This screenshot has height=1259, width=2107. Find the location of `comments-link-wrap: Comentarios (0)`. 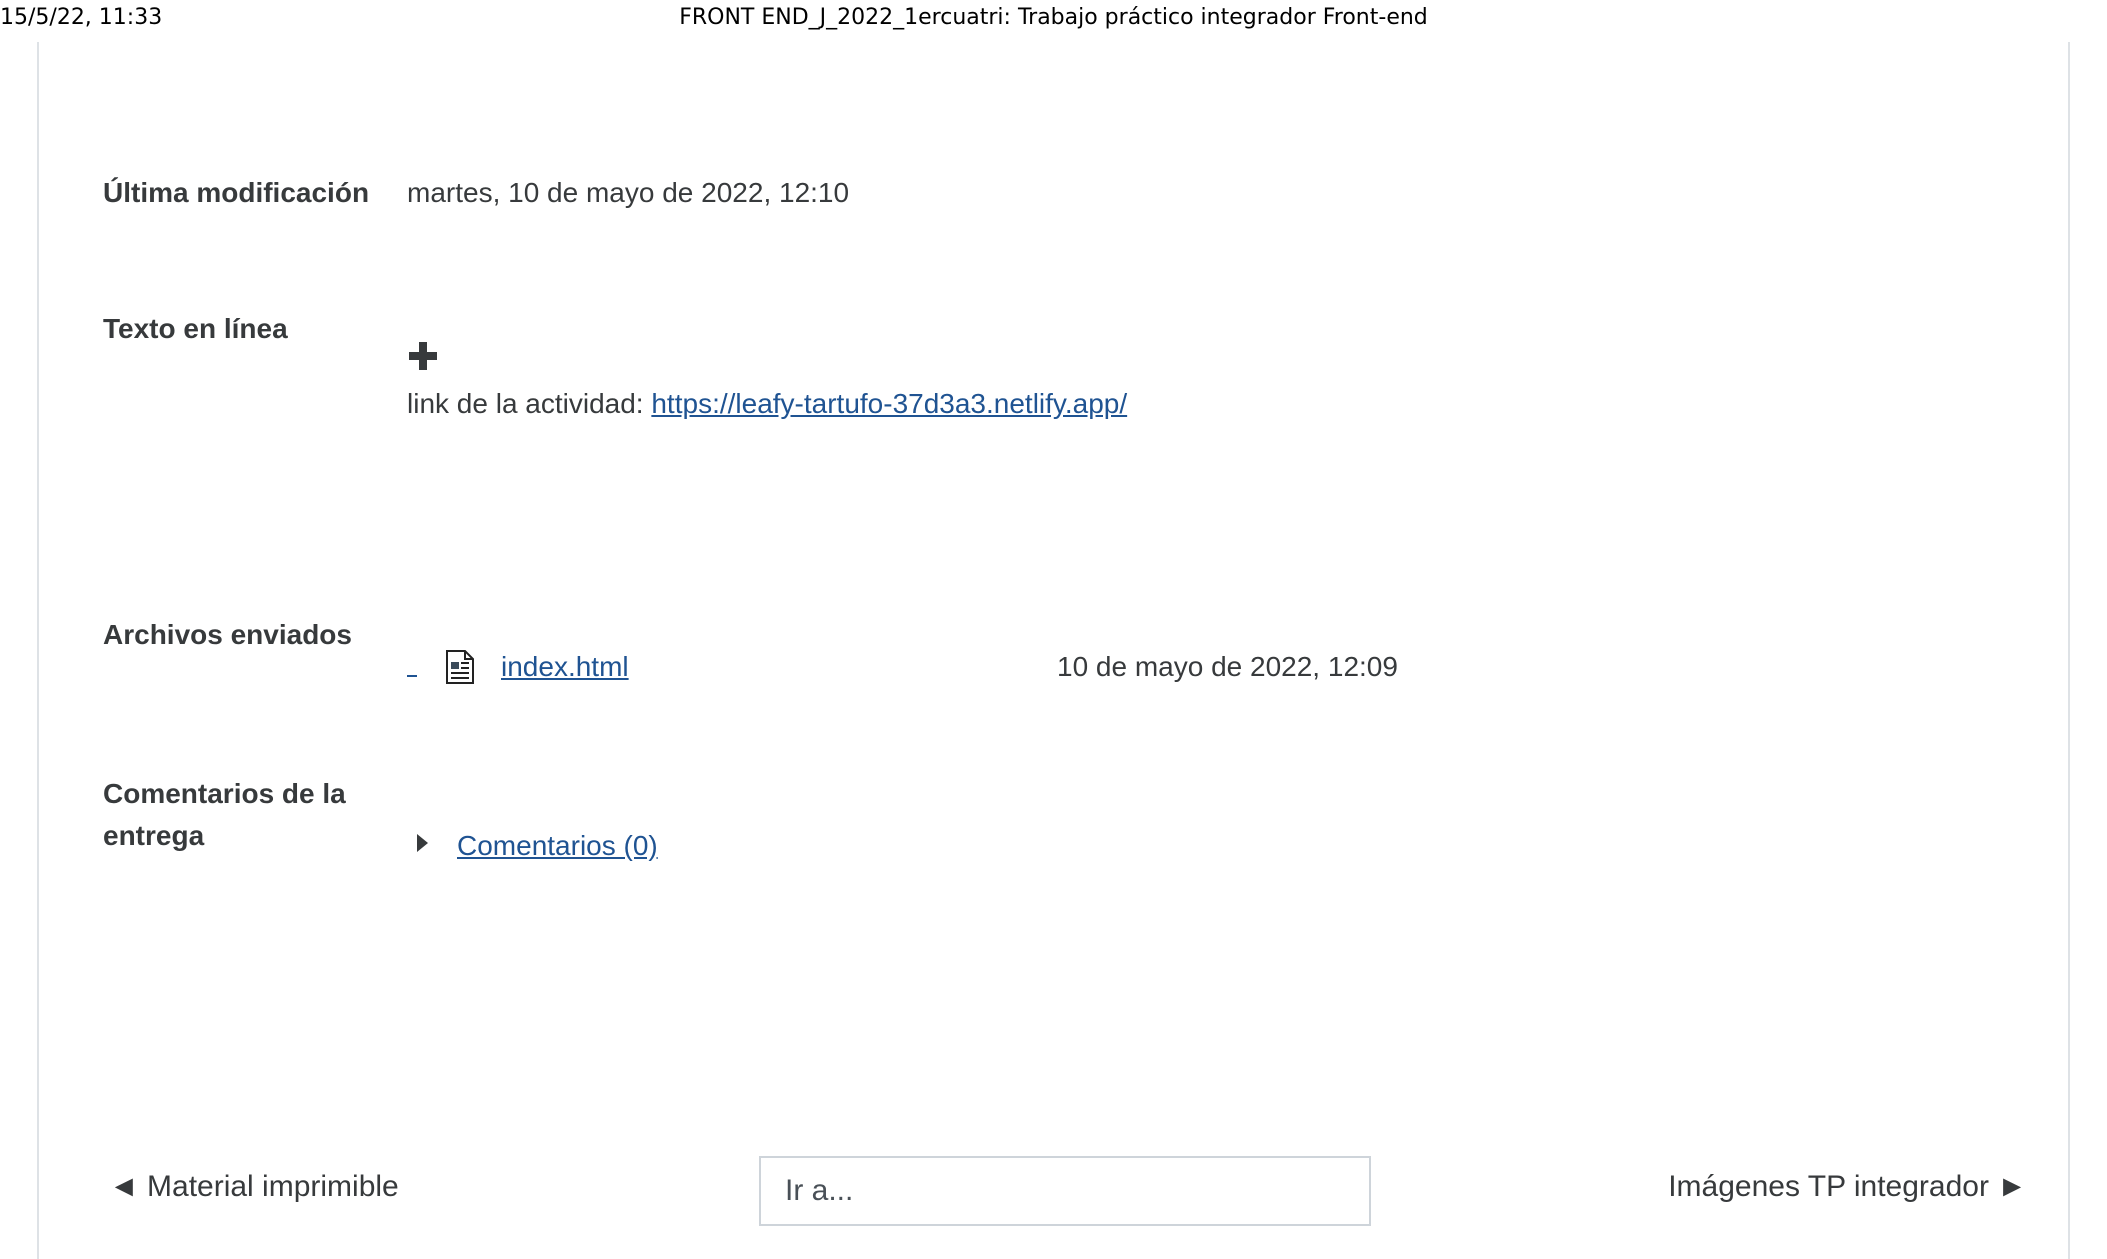

comments-link-wrap: Comentarios (0) is located at coordinates (557, 846).